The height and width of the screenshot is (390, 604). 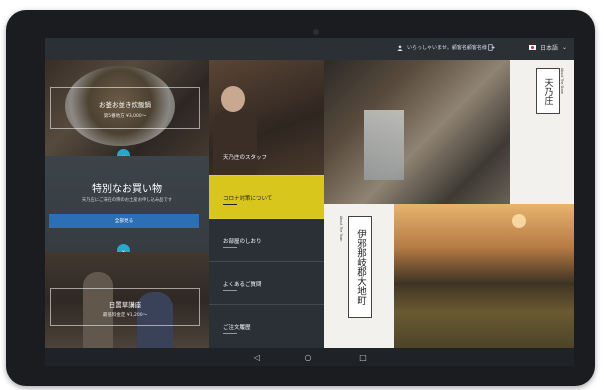 I want to click on shopping-title: 特別なお買い物, so click(x=127, y=189).